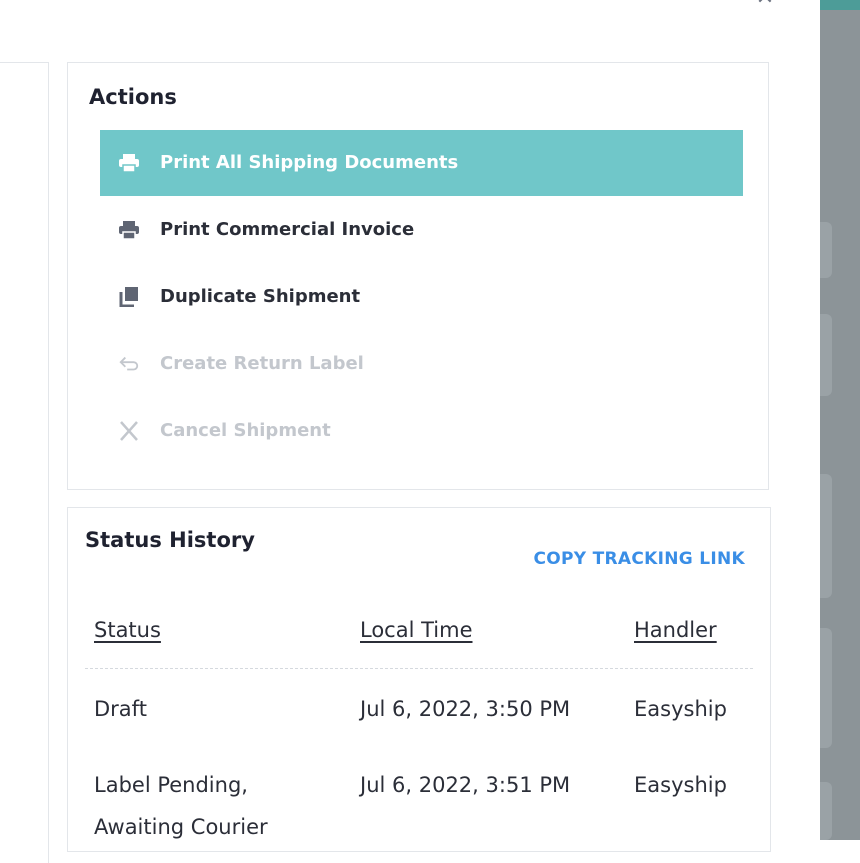  I want to click on print-all-documents-button: Print All Shipping Documents, so click(421, 163).